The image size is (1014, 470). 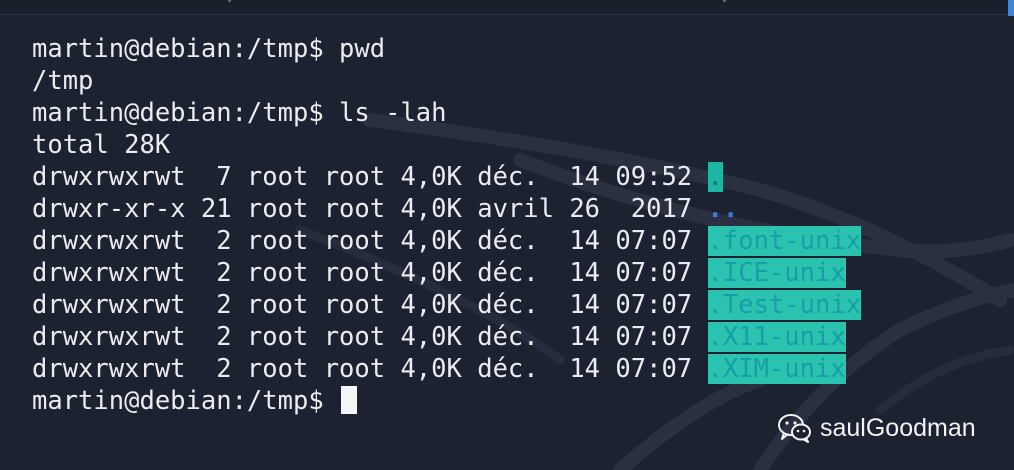 What do you see at coordinates (794, 428) in the screenshot?
I see `wechat-icon` at bounding box center [794, 428].